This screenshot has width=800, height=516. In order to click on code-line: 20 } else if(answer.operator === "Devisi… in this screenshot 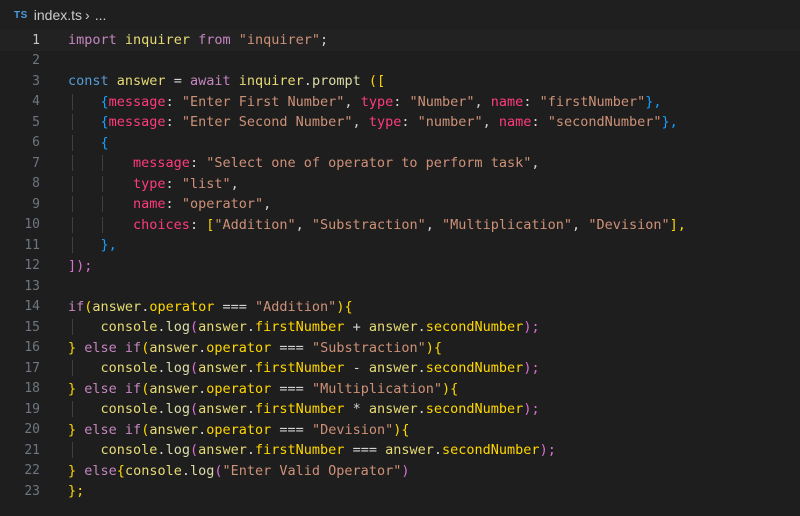, I will do `click(400, 430)`.